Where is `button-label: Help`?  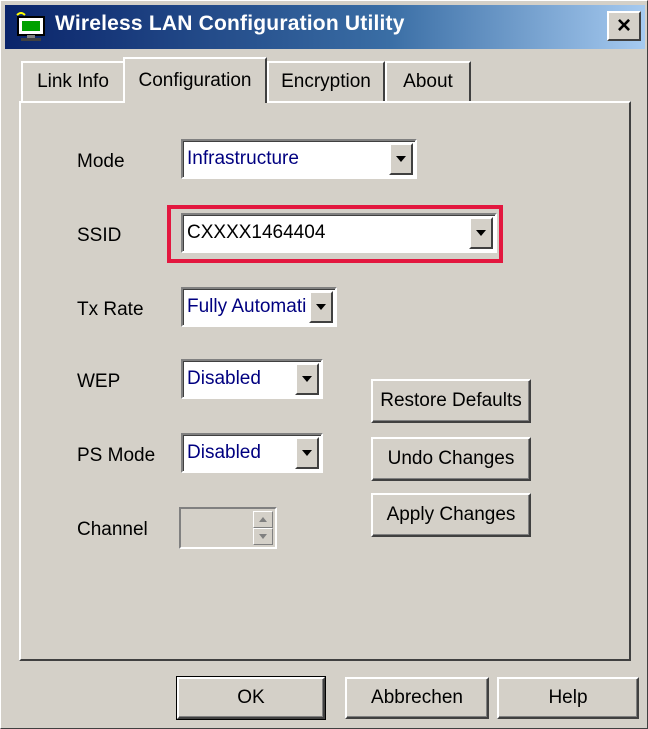 button-label: Help is located at coordinates (568, 697).